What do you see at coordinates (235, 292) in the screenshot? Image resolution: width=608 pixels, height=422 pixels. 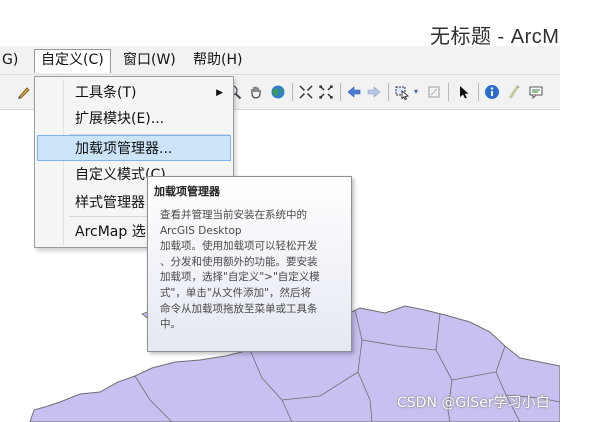 I see `tooltip-line: 式"，单击"从文件添加"，然后将` at bounding box center [235, 292].